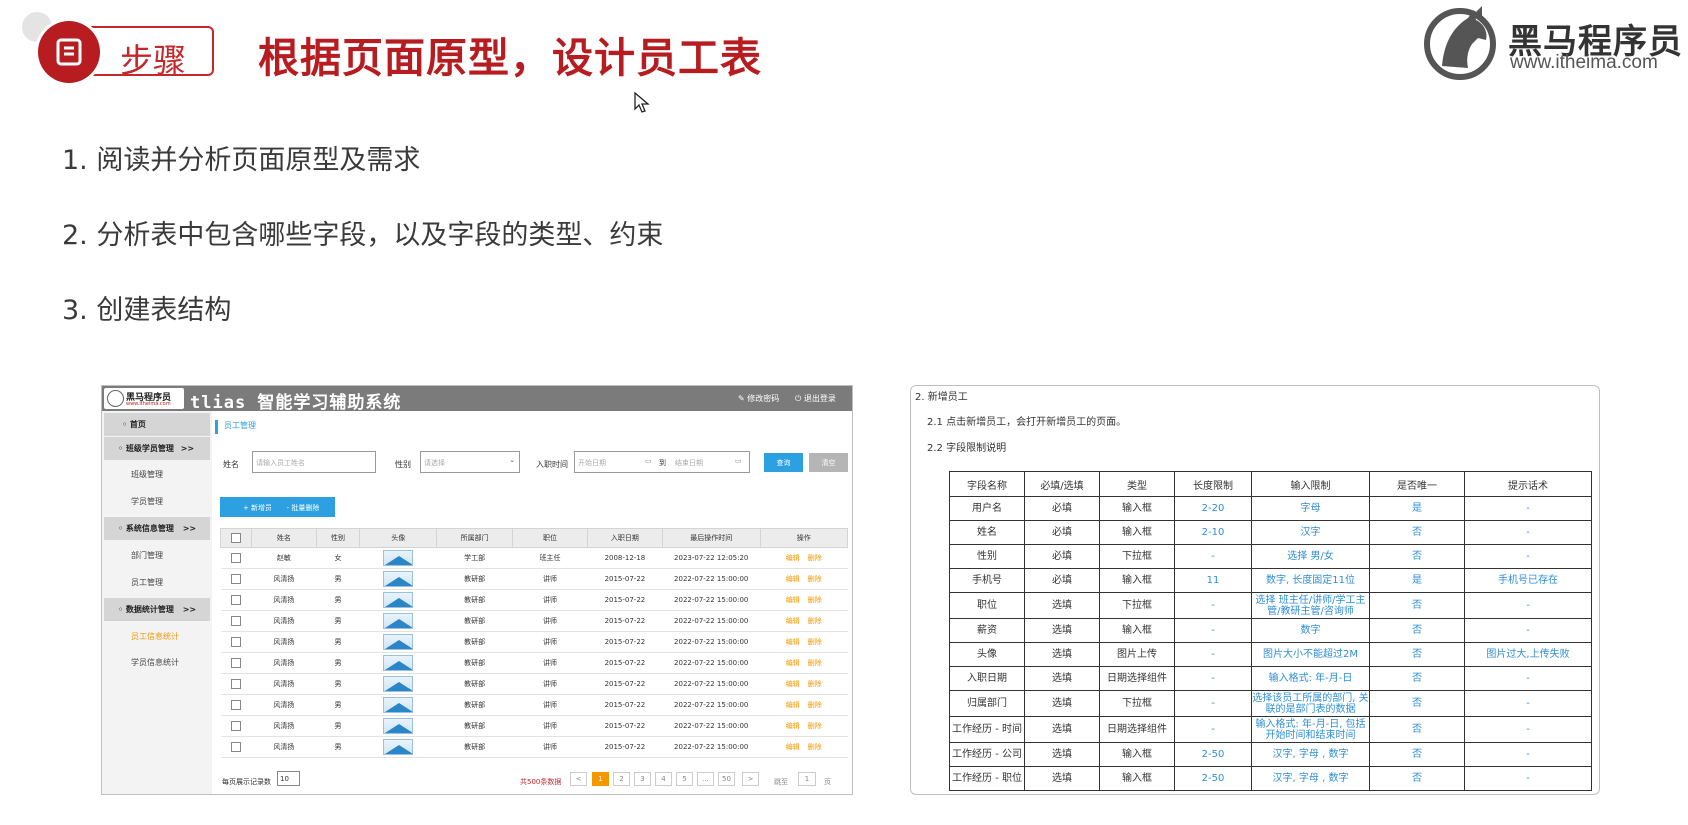 This screenshot has width=1688, height=825. I want to click on expand-arrow-icon: >>, so click(189, 528).